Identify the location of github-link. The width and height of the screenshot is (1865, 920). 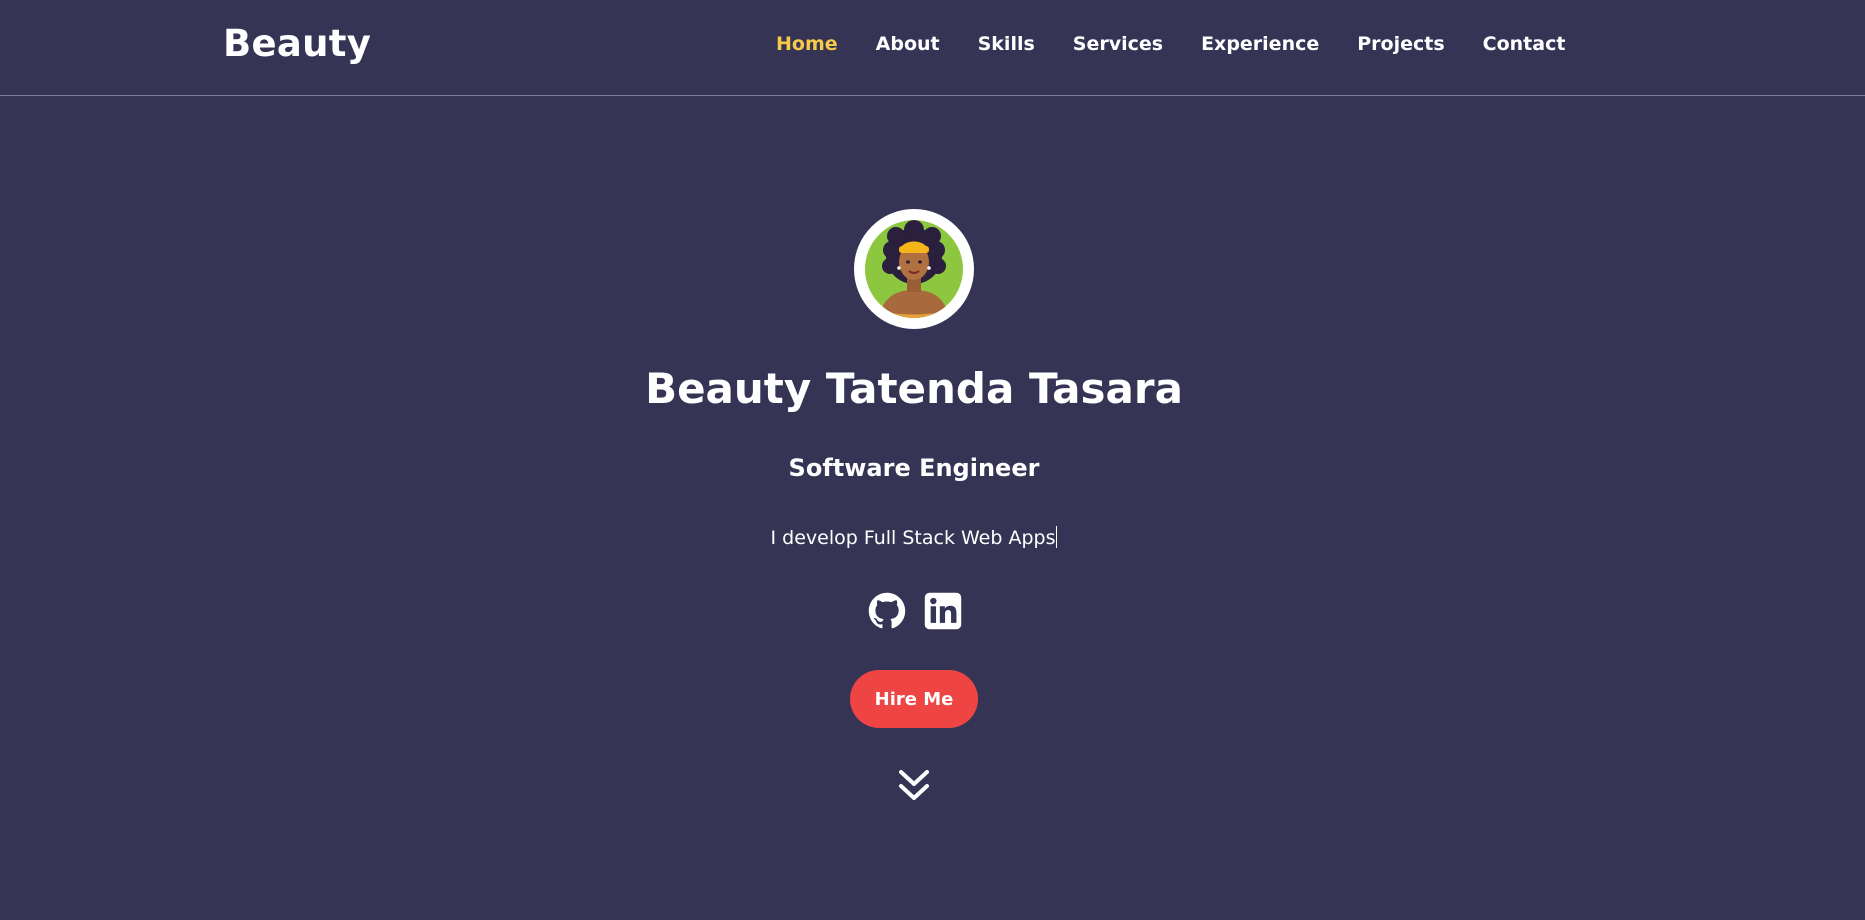
(887, 611).